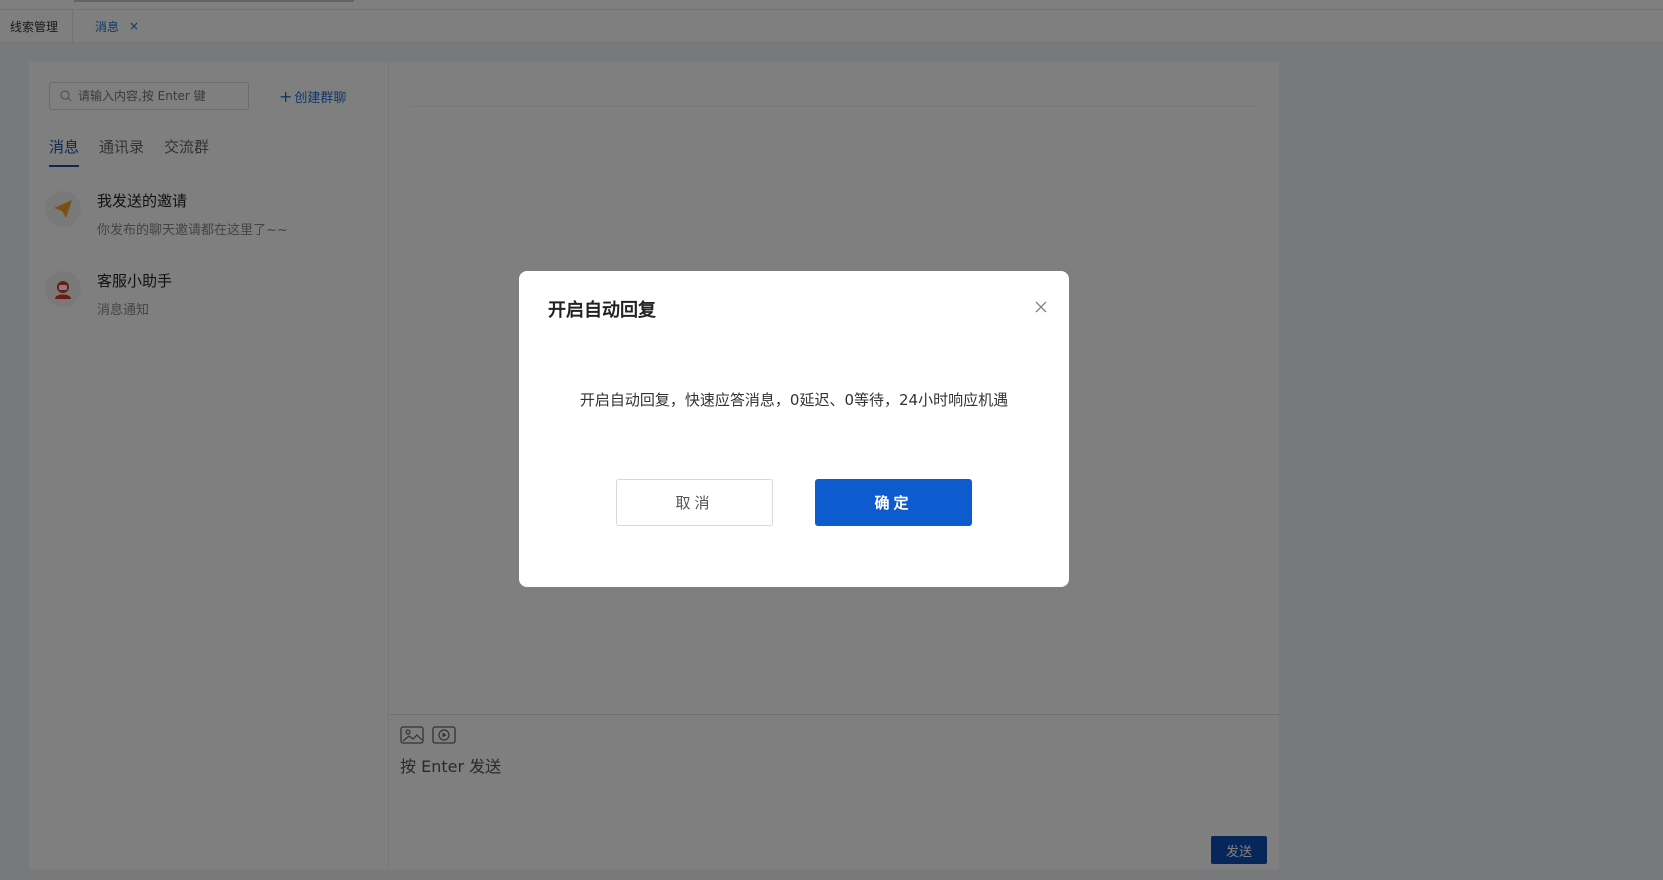 The height and width of the screenshot is (880, 1663). I want to click on dialog-message: 开启自动回复，快速应答消息，0延迟、0等待，24小时响应机遇, so click(794, 400).